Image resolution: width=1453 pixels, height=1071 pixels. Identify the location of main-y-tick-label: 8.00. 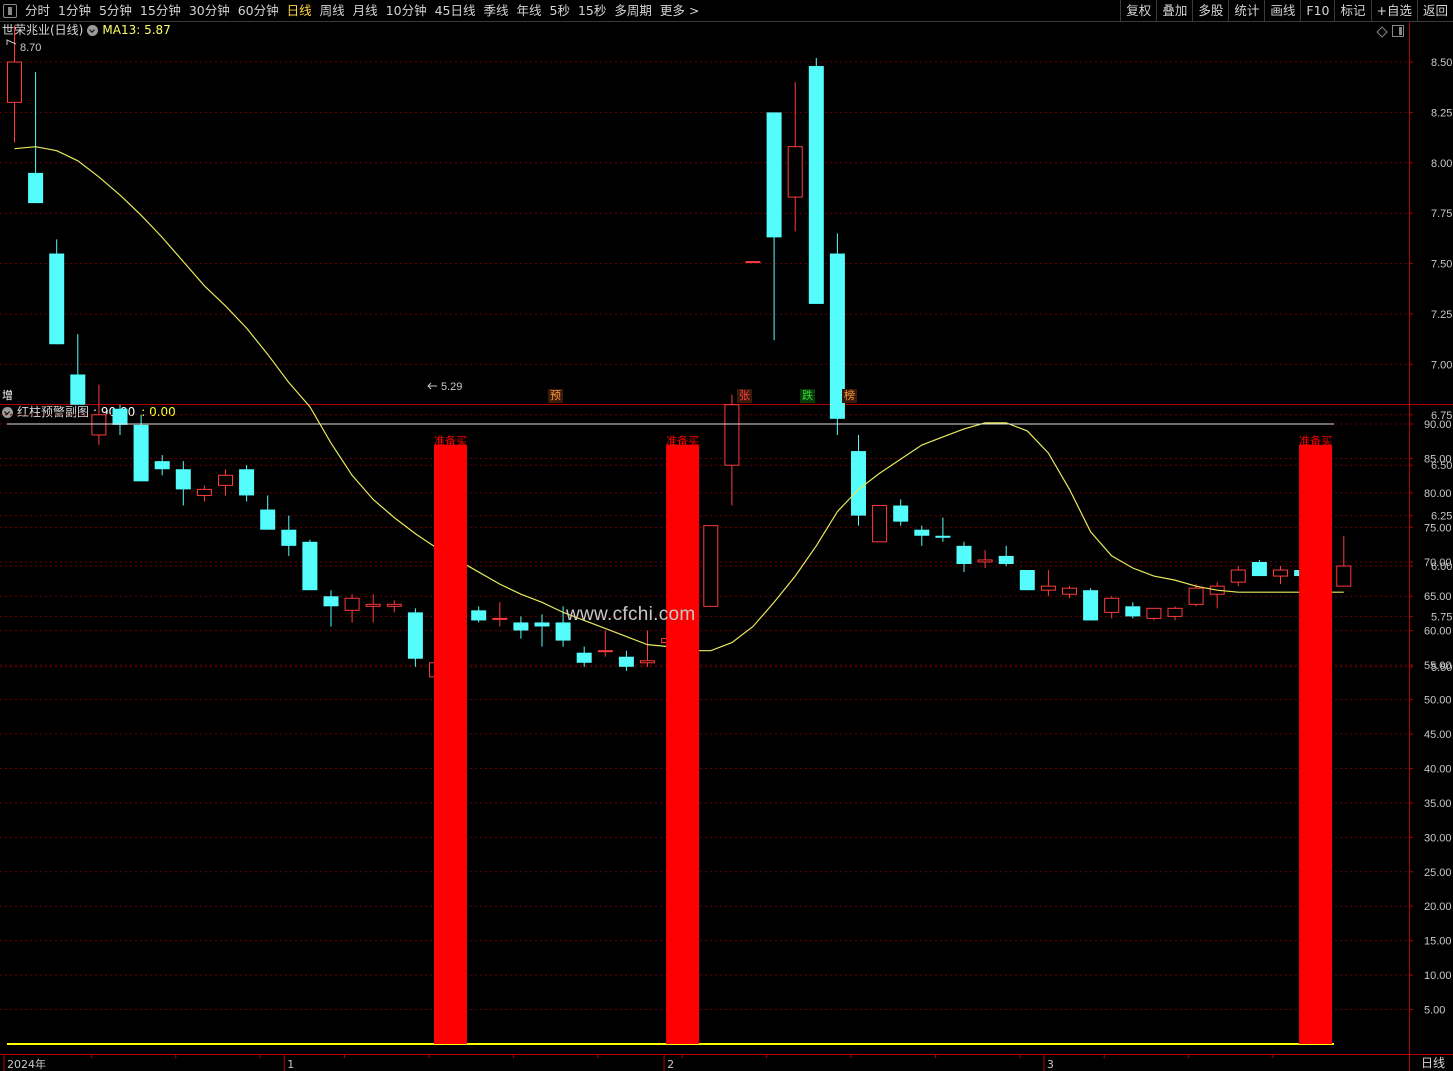
(1441, 164).